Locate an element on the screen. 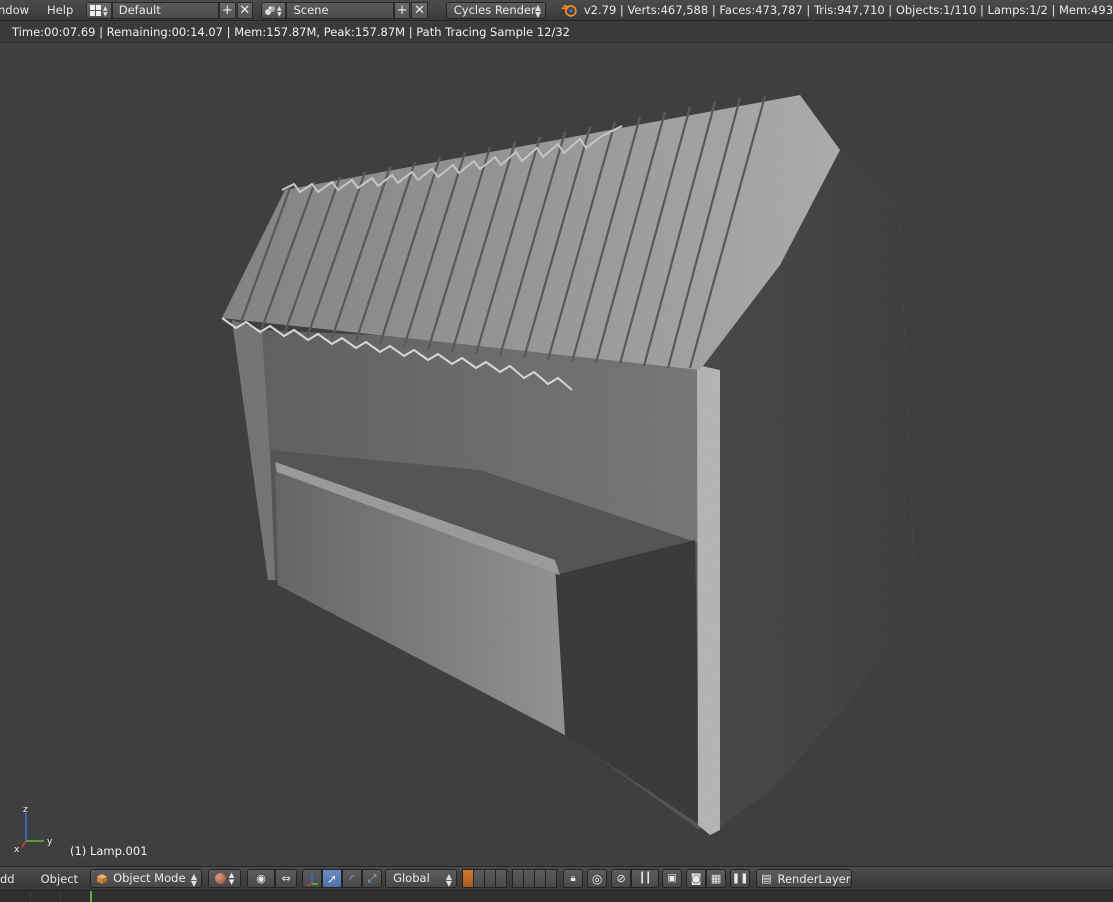 This screenshot has width=1113, height=902. axis-y-label: y is located at coordinates (50, 842).